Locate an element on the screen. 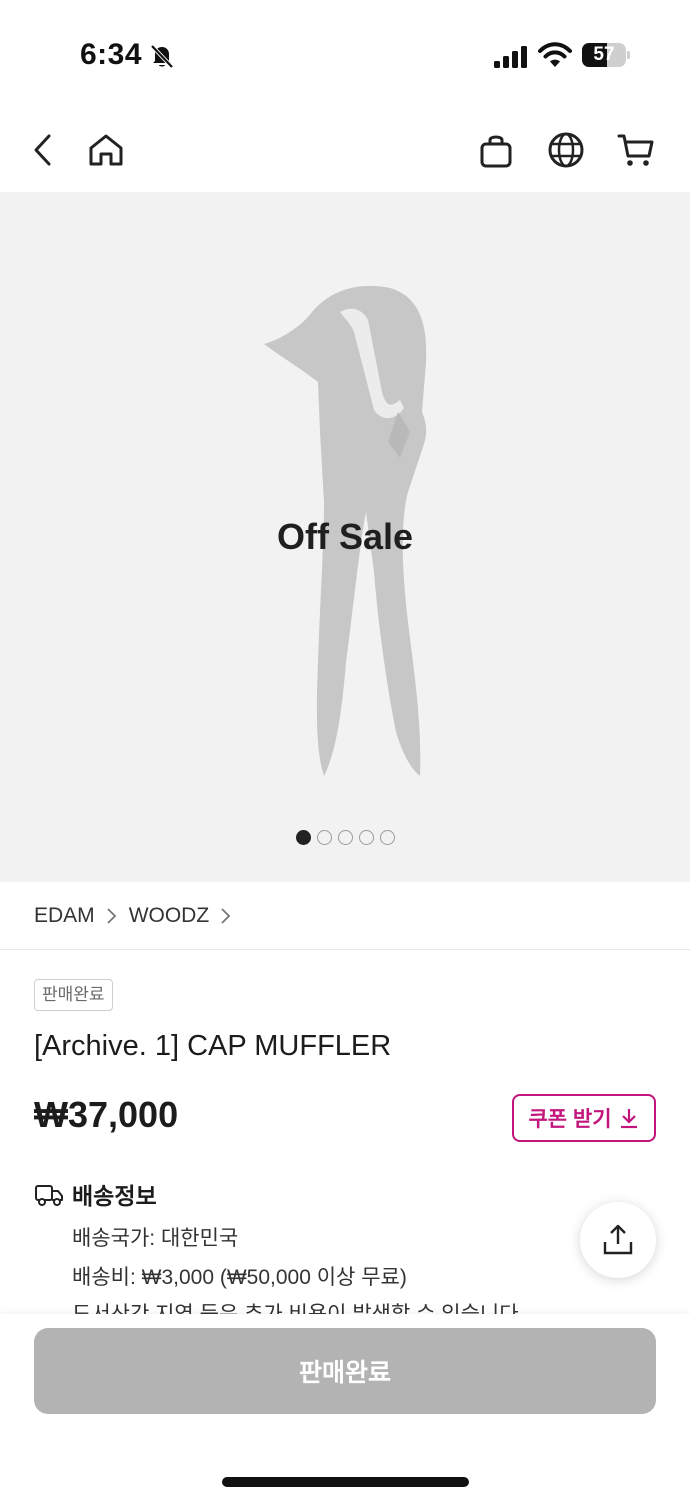  off-sale-overlay: Off Sale is located at coordinates (345, 536).